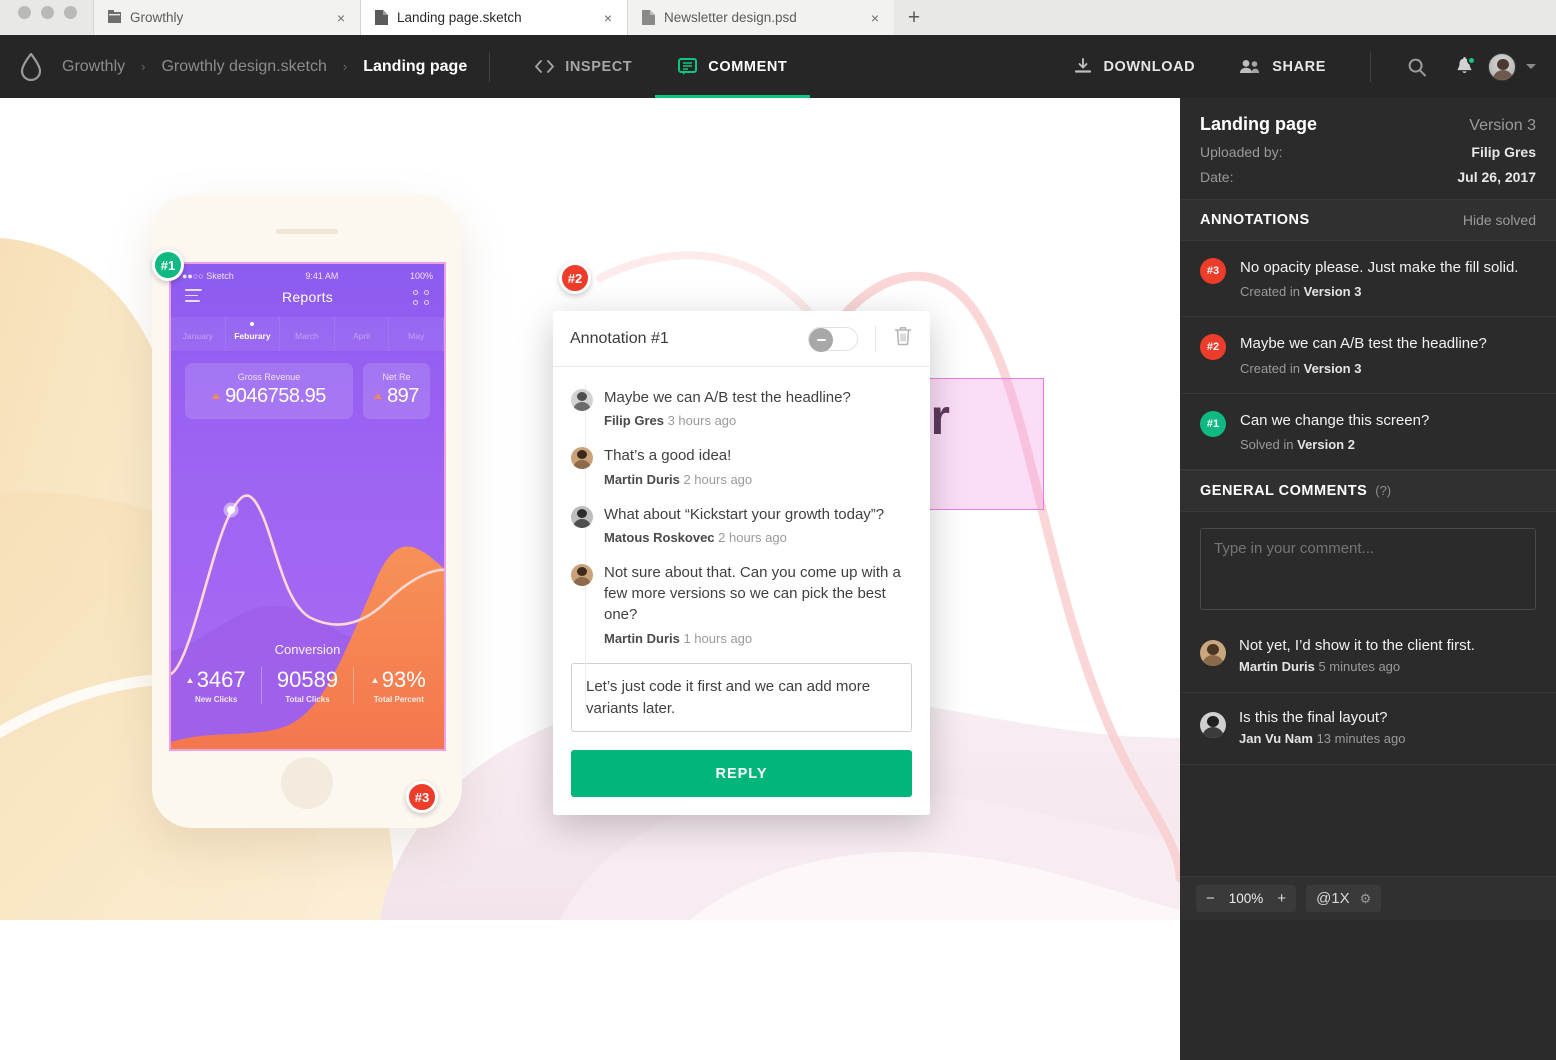 The height and width of the screenshot is (1060, 1556). What do you see at coordinates (1496, 177) in the screenshot?
I see `date-value: Jul 26, 2017` at bounding box center [1496, 177].